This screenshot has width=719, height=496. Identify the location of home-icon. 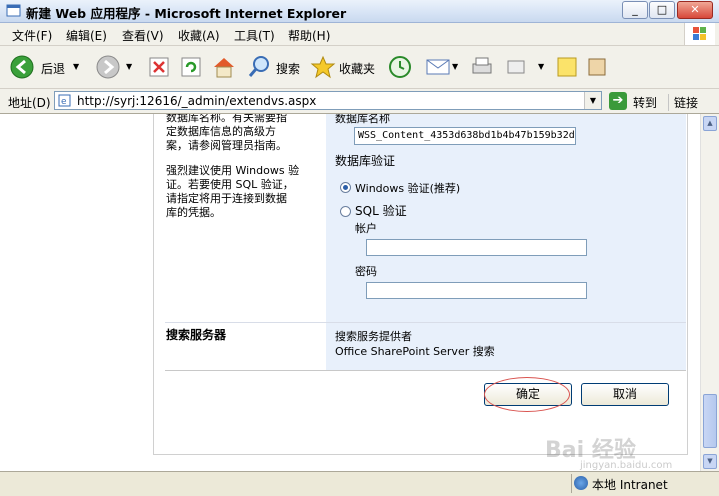
(224, 67).